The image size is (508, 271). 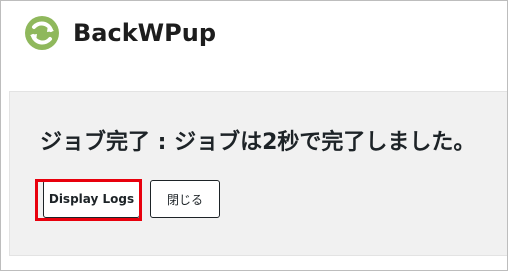 What do you see at coordinates (145, 33) in the screenshot?
I see `brand-name: BackWPup` at bounding box center [145, 33].